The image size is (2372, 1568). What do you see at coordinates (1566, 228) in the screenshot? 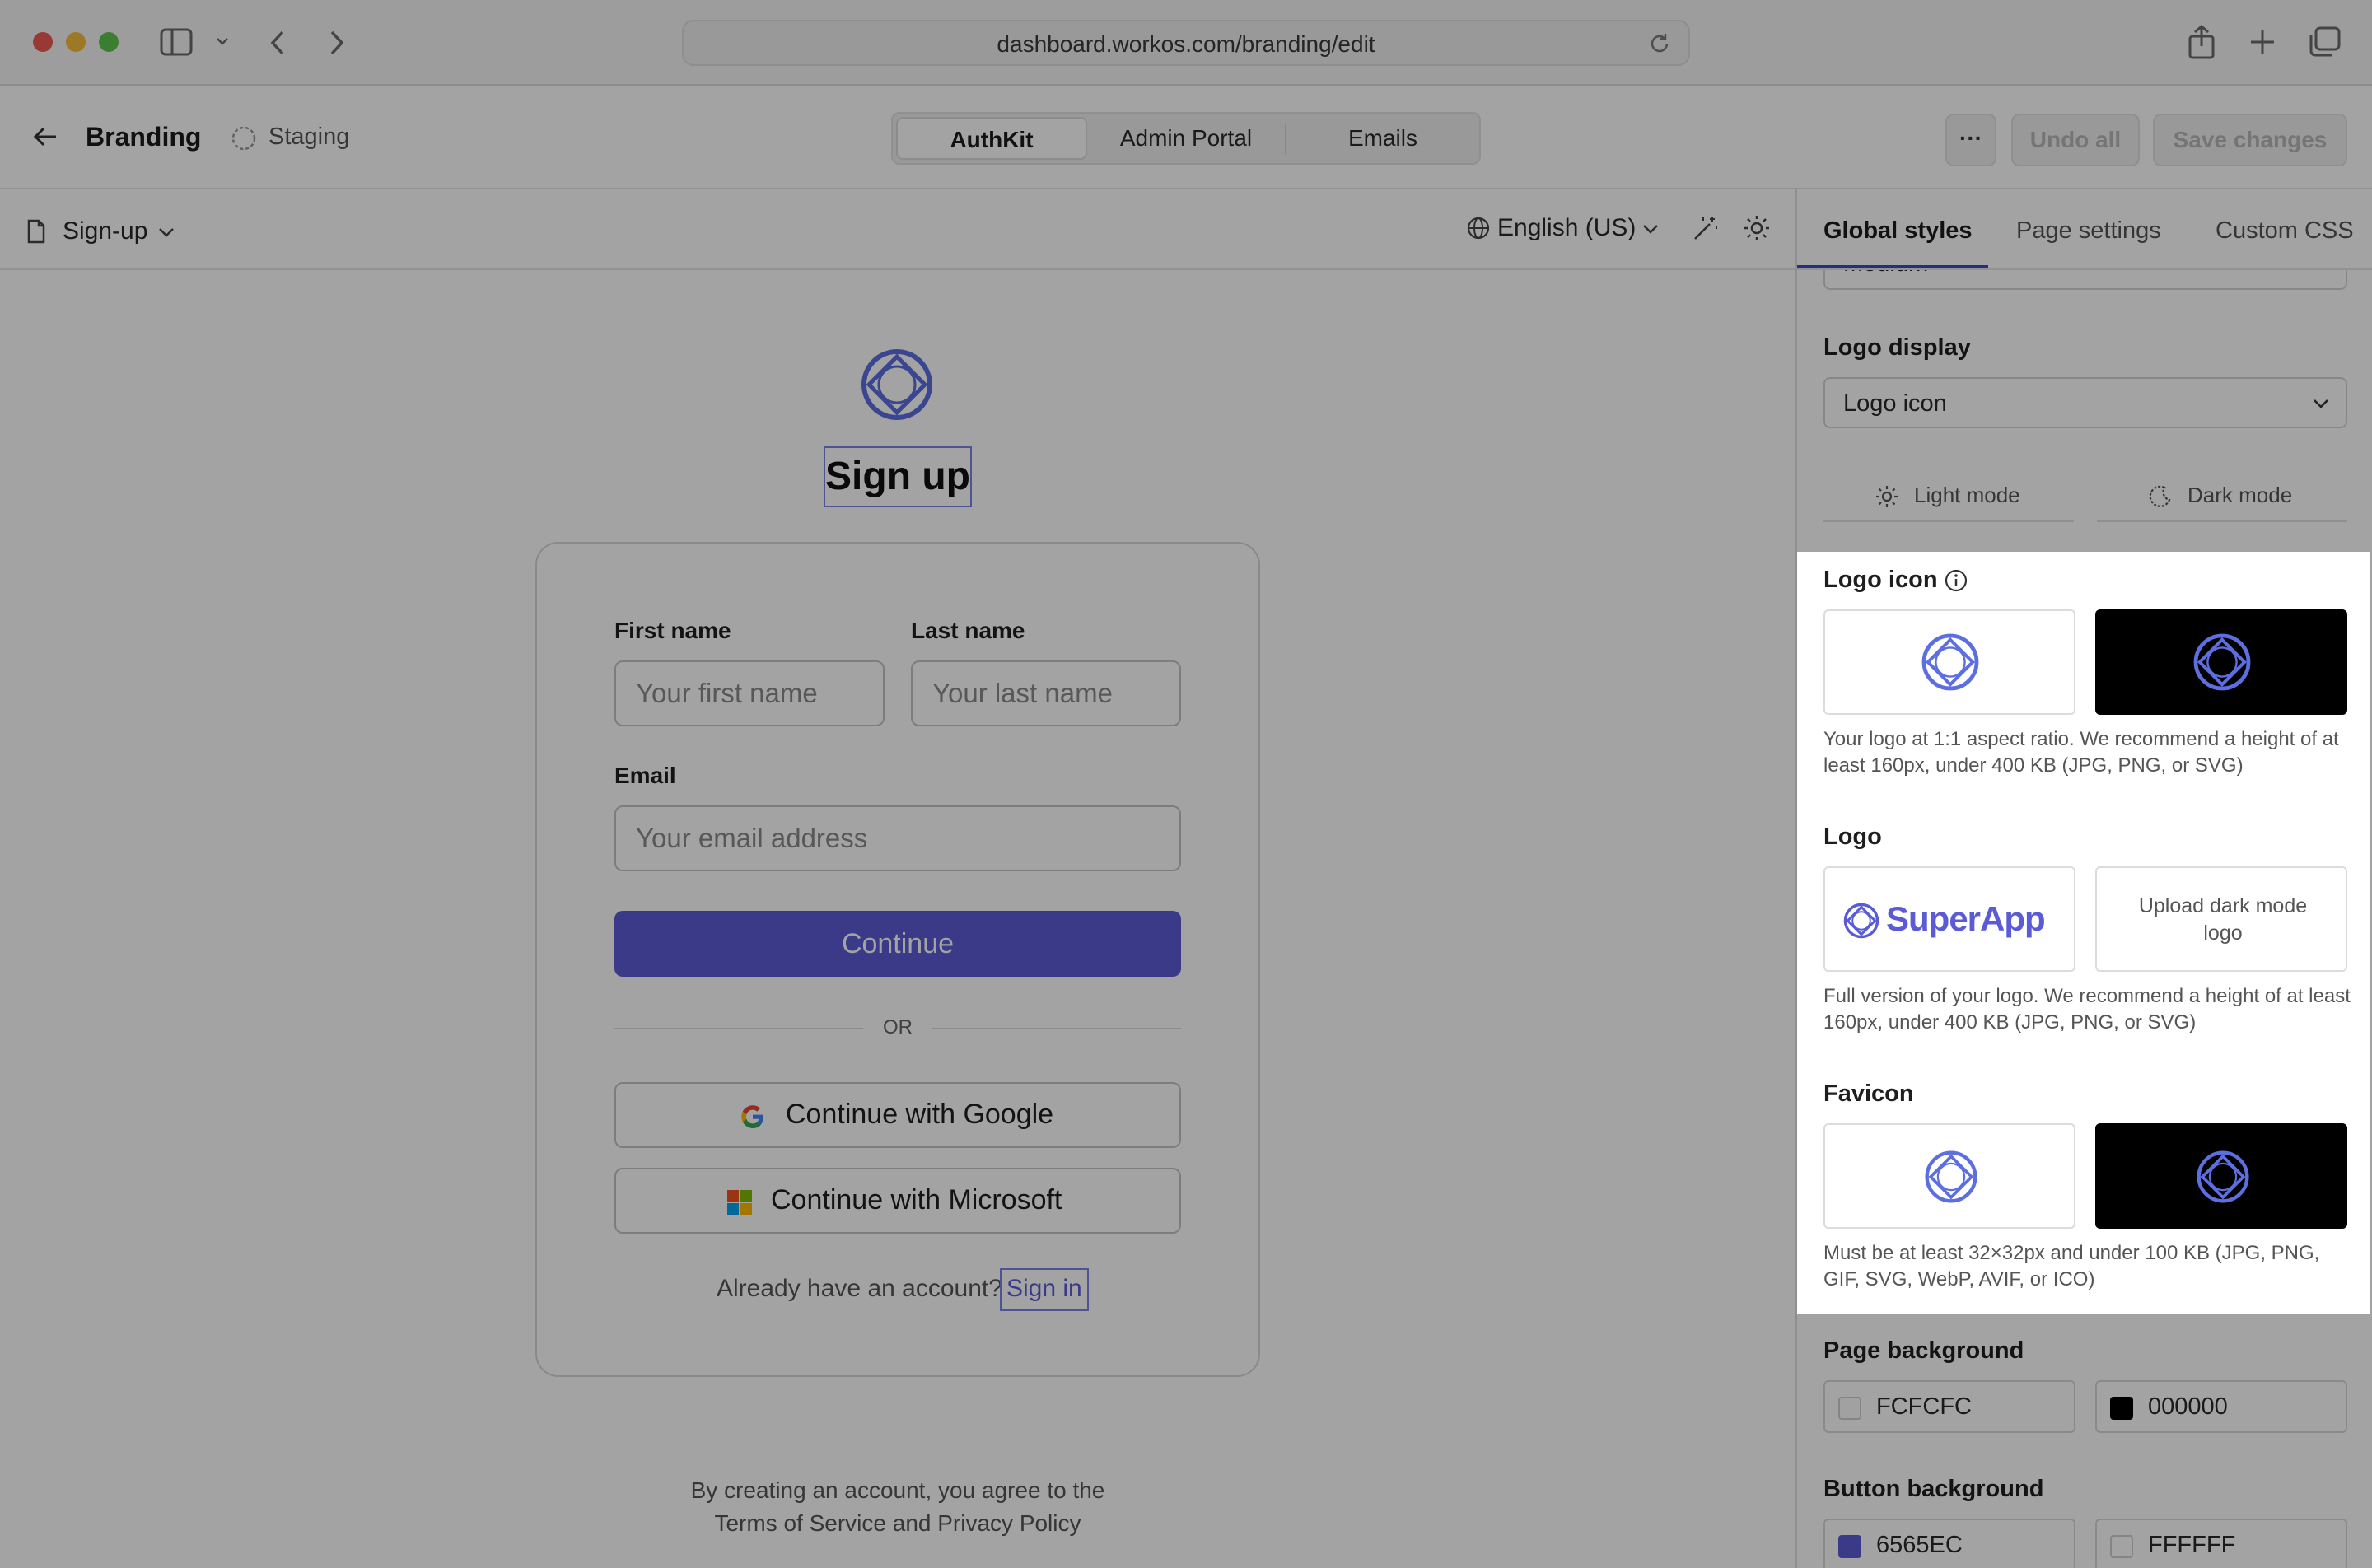
I see `language-selector: English (US)` at bounding box center [1566, 228].